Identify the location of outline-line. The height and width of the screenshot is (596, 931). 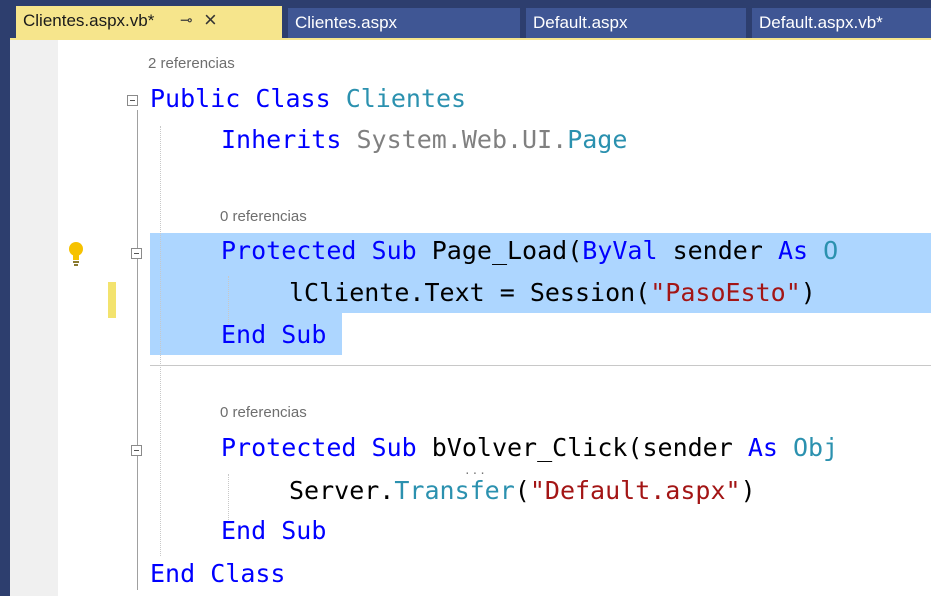
(137, 350).